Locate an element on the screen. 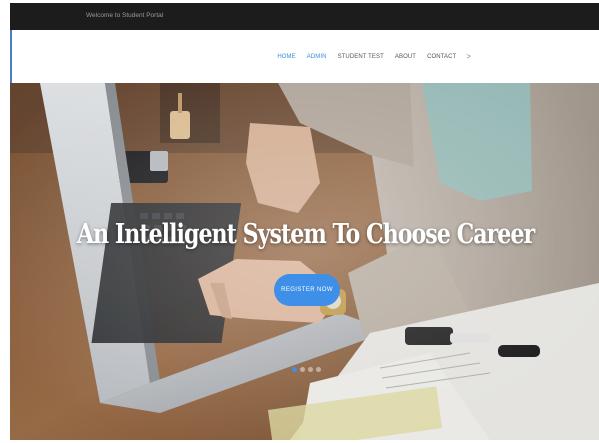  main-navbar: HOME ADMIN STUDENT TEST ABOUT CONTACT > is located at coordinates (304, 56).